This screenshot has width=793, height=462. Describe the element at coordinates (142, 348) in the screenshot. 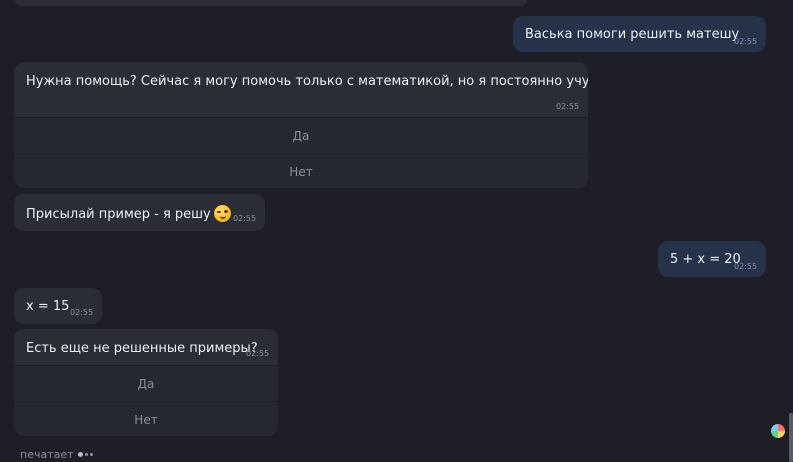

I see `message-text: Есть еще не решенные примеры?` at that location.